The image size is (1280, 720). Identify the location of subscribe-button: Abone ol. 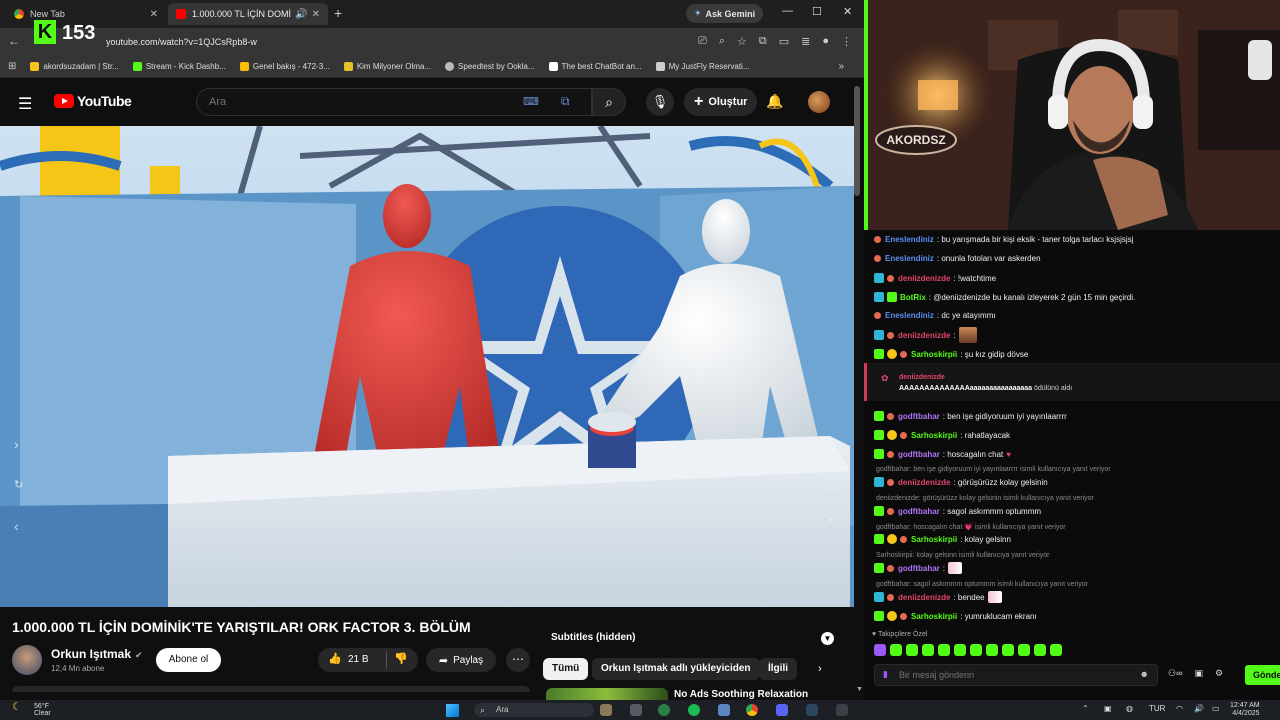
(188, 660).